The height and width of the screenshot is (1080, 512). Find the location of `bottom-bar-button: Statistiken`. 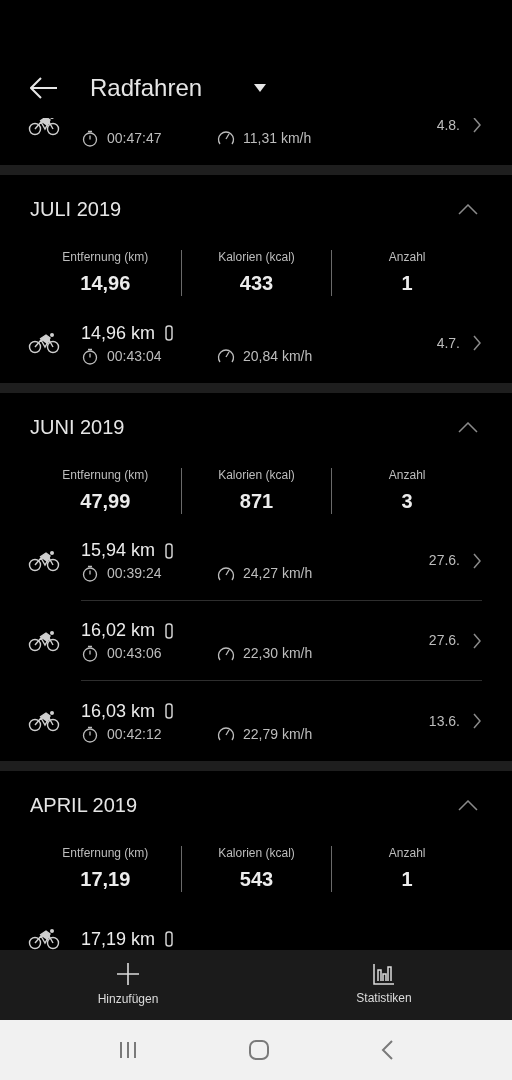

bottom-bar-button: Statistiken is located at coordinates (384, 985).